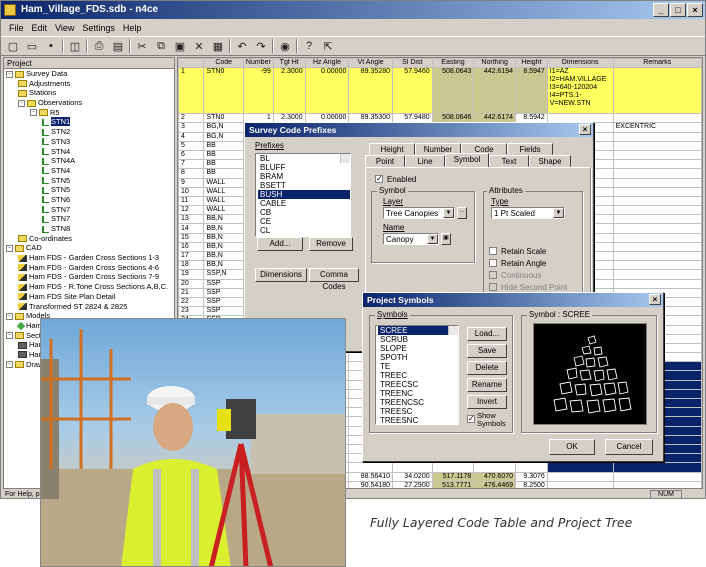 The width and height of the screenshot is (706, 567). Describe the element at coordinates (180, 46) in the screenshot. I see `paste-icon: ▣` at that location.